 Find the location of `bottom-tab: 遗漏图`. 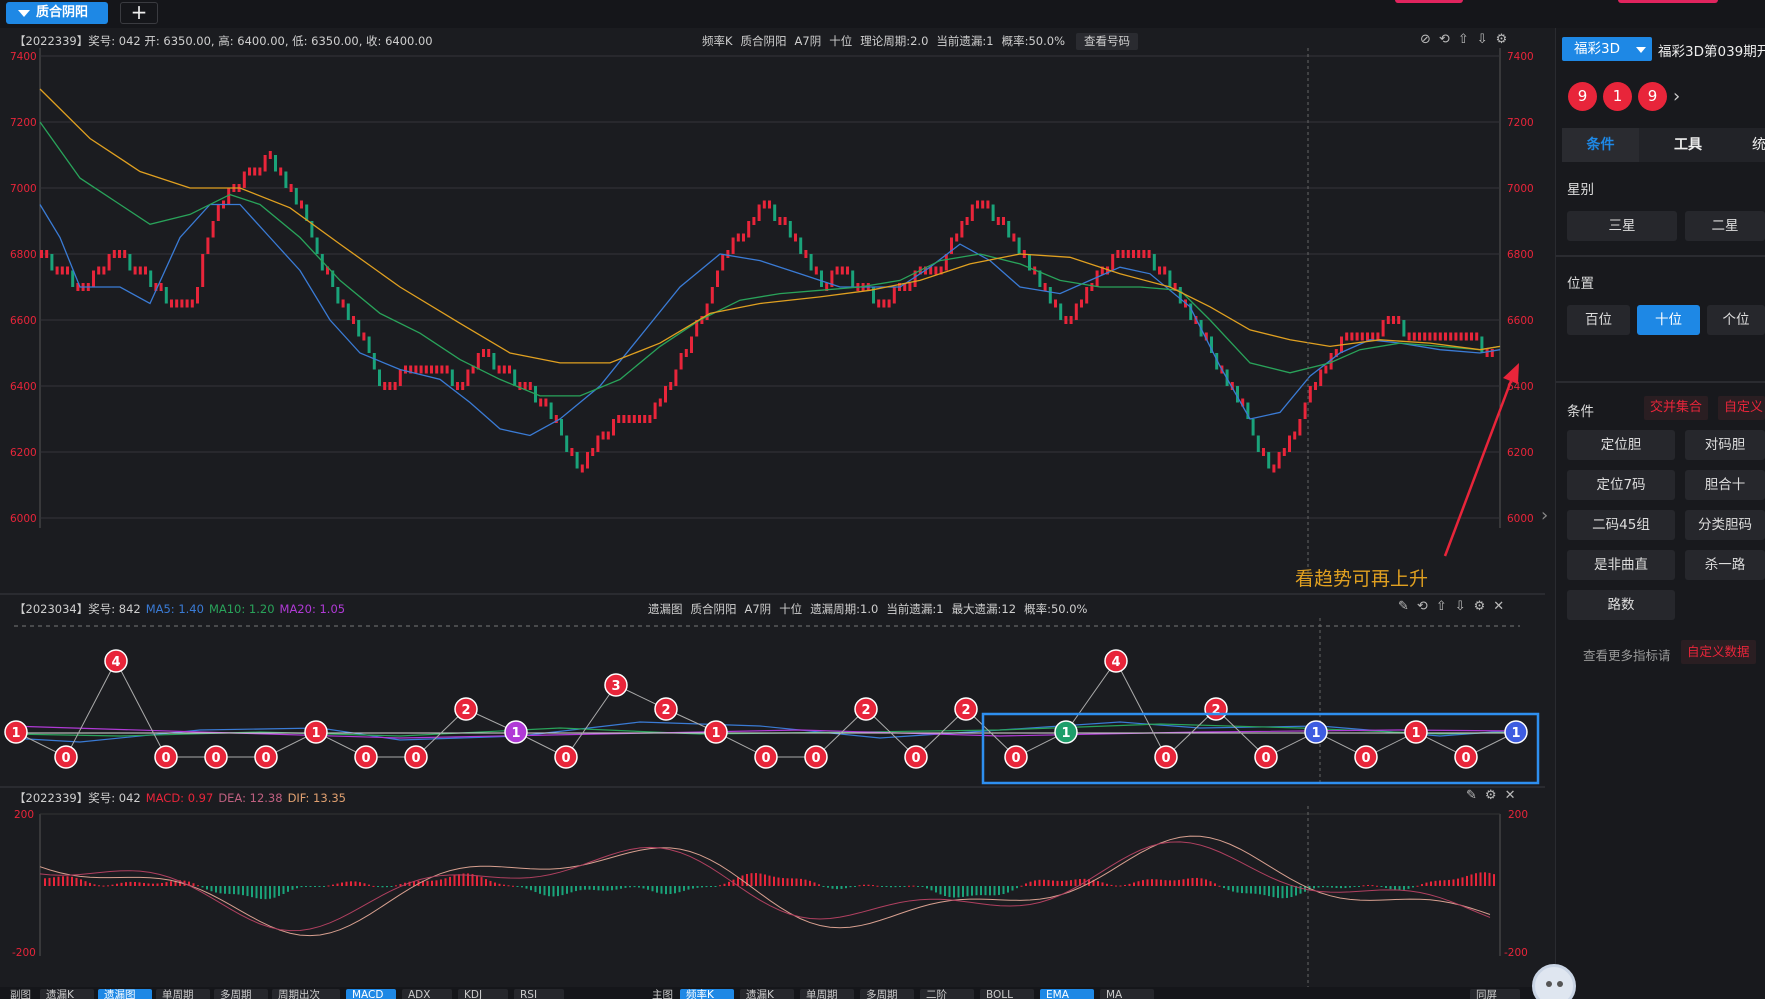

bottom-tab: 遗漏图 is located at coordinates (125, 994).